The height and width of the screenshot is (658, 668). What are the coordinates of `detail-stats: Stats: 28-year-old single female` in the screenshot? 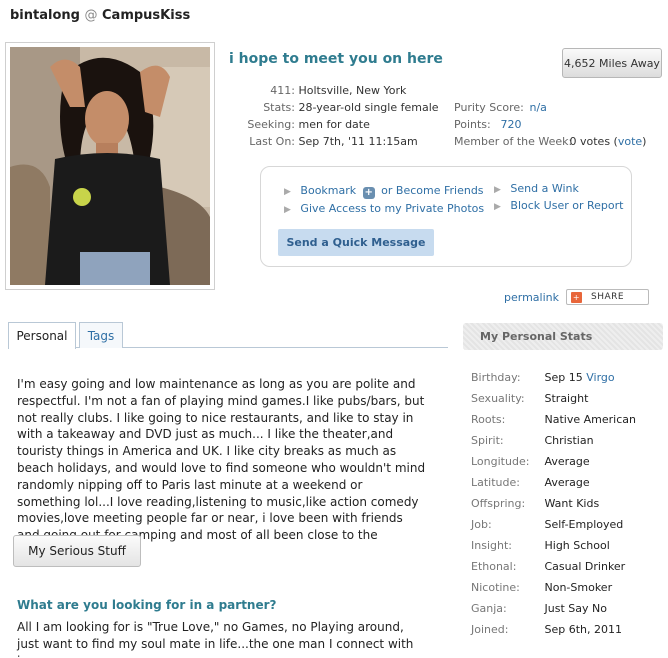 It's located at (339, 107).